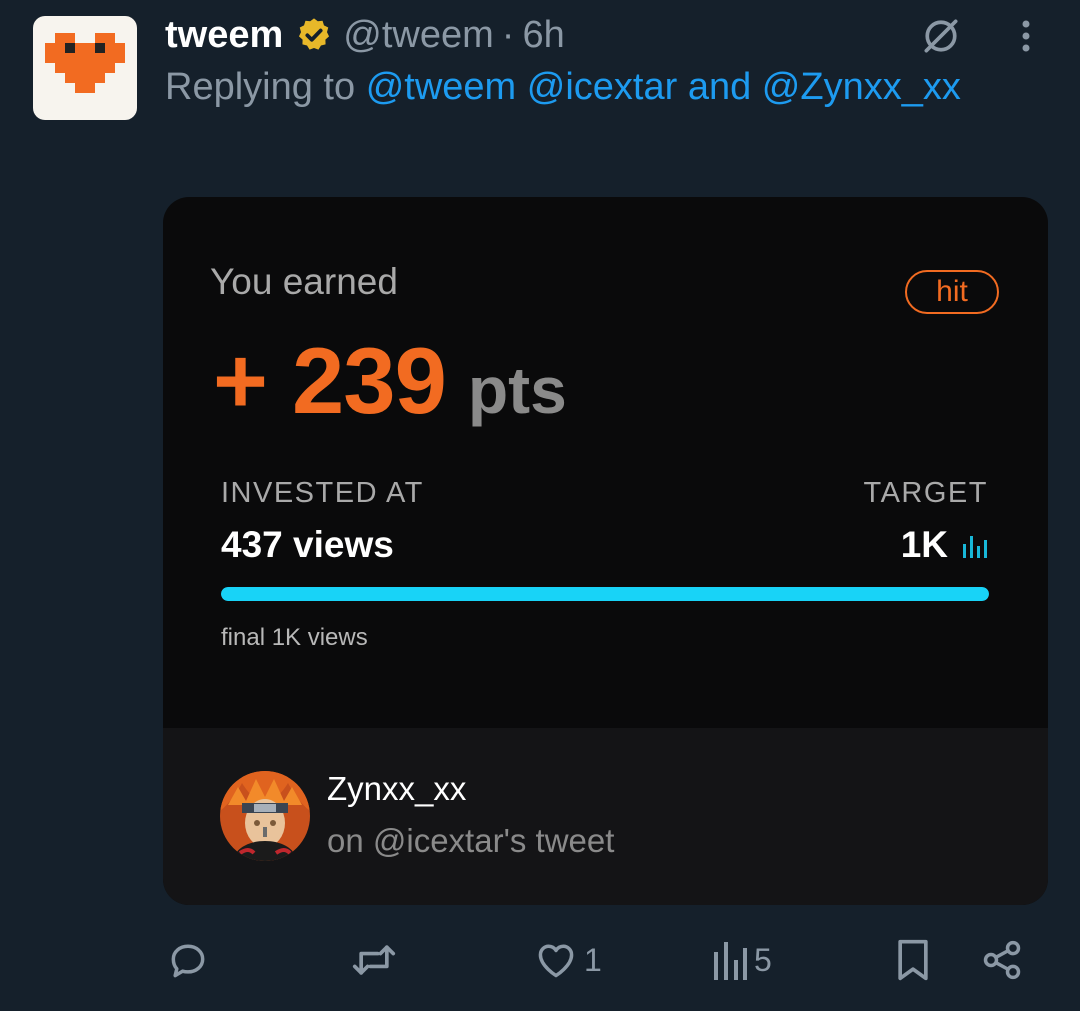 The width and height of the screenshot is (1080, 1011). Describe the element at coordinates (556, 961) in the screenshot. I see `heart-icon` at that location.